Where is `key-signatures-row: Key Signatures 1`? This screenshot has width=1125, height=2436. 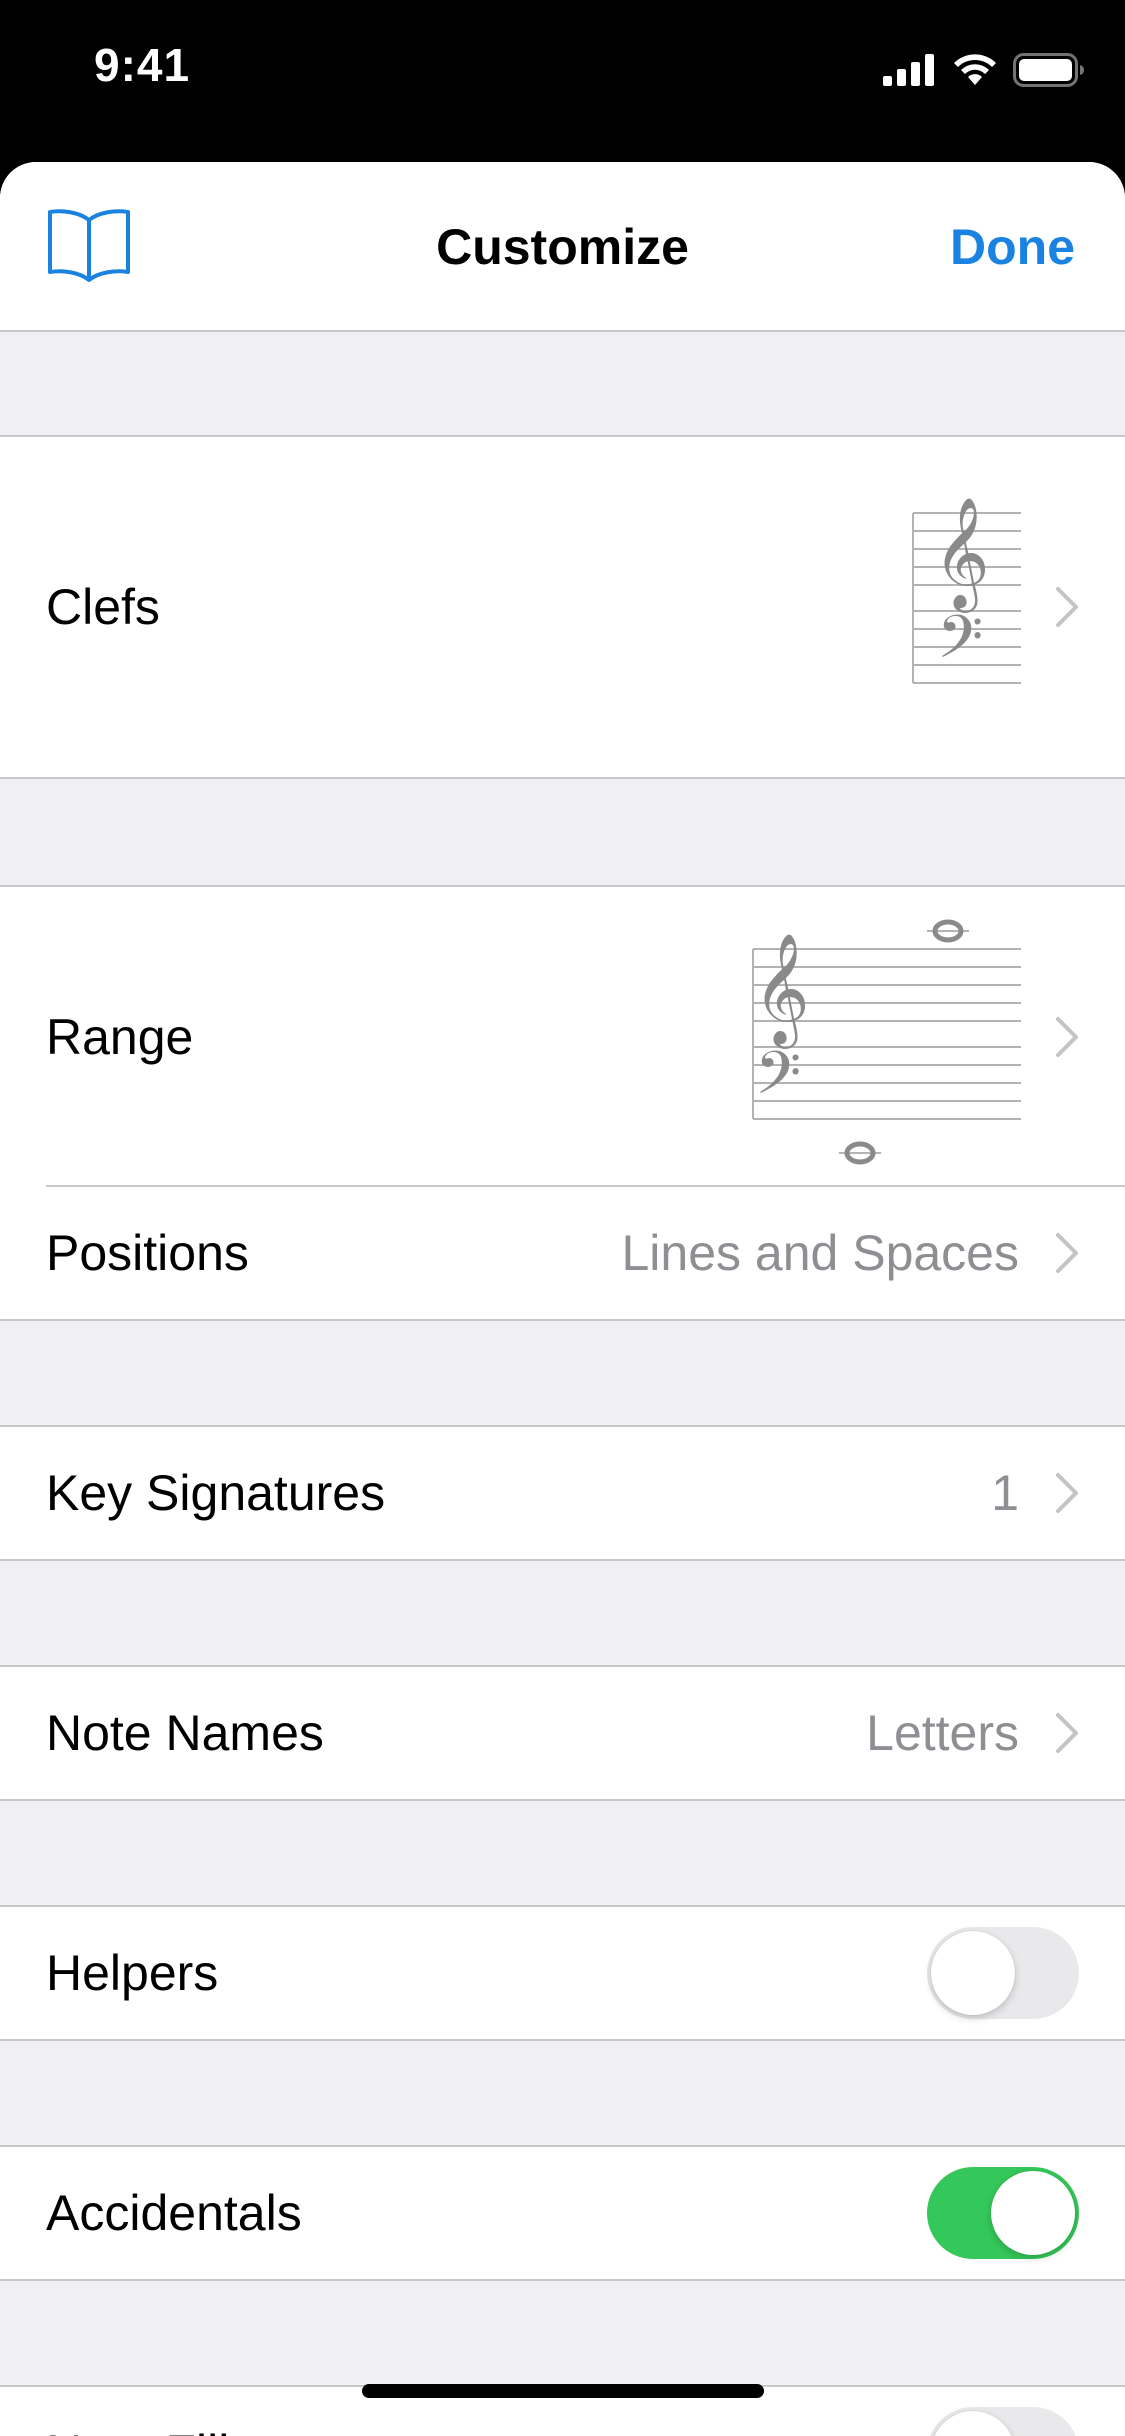 key-signatures-row: Key Signatures 1 is located at coordinates (562, 1493).